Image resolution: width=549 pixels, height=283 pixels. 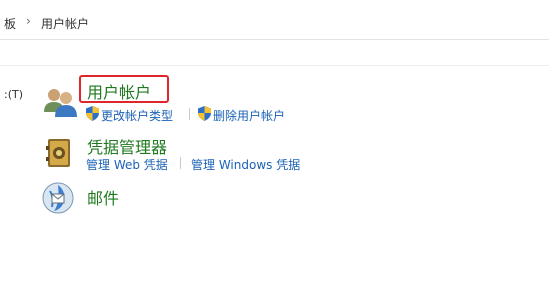 What do you see at coordinates (245, 164) in the screenshot?
I see `manage-windows-credentials-link: 管理 Windows 凭据` at bounding box center [245, 164].